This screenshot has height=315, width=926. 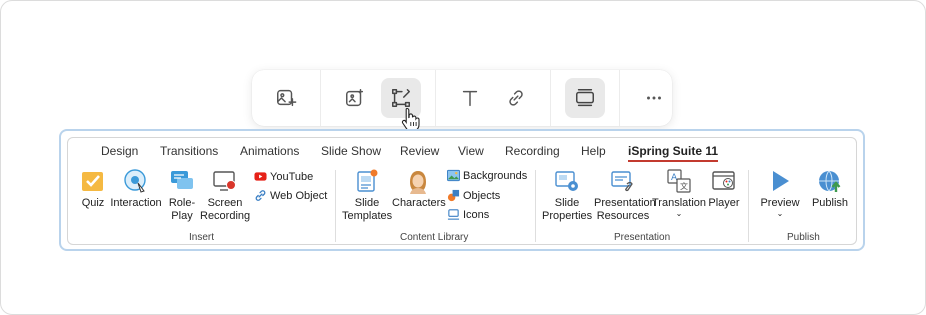 What do you see at coordinates (202, 237) in the screenshot?
I see `group-label-insert: Insert` at bounding box center [202, 237].